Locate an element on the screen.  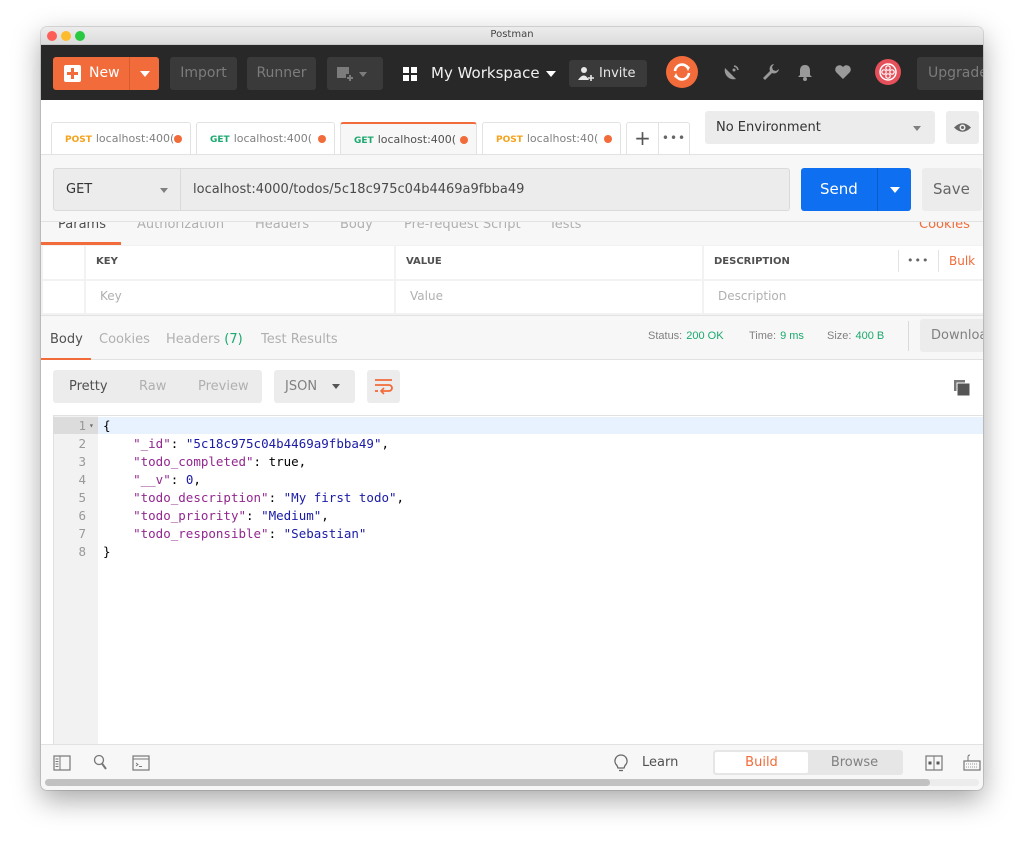
language-selector: JSON is located at coordinates (314, 386).